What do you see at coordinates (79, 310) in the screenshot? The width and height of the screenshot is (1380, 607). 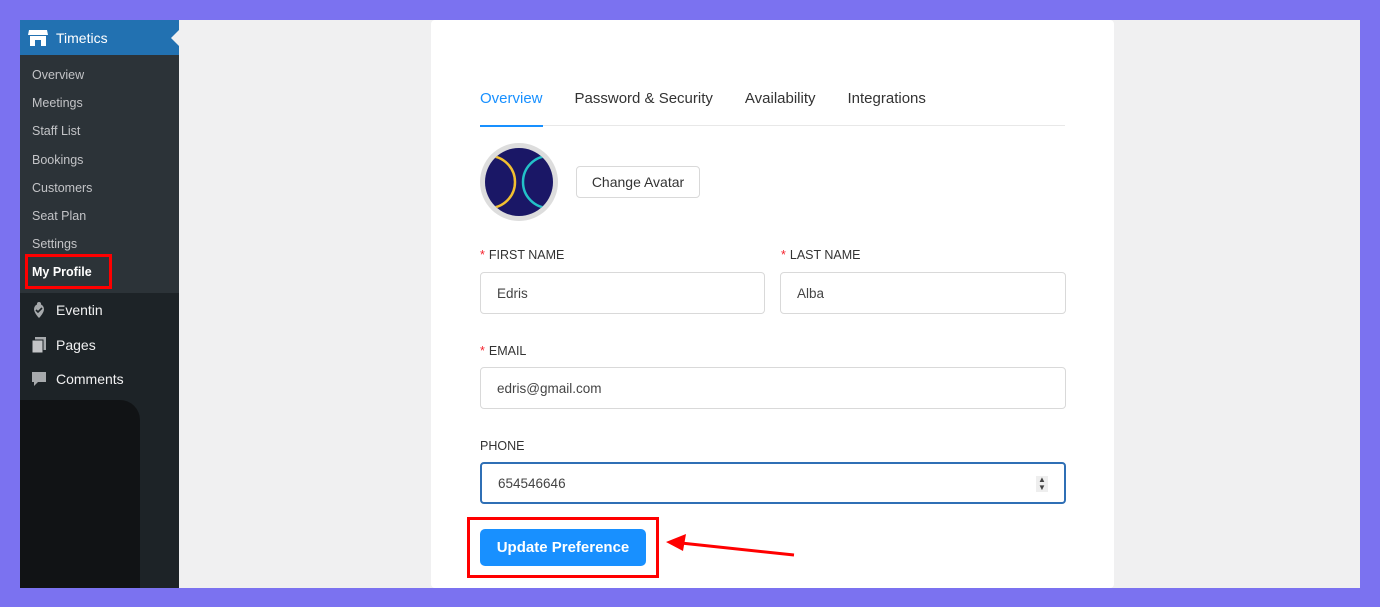 I see `menu-label: Eventin` at bounding box center [79, 310].